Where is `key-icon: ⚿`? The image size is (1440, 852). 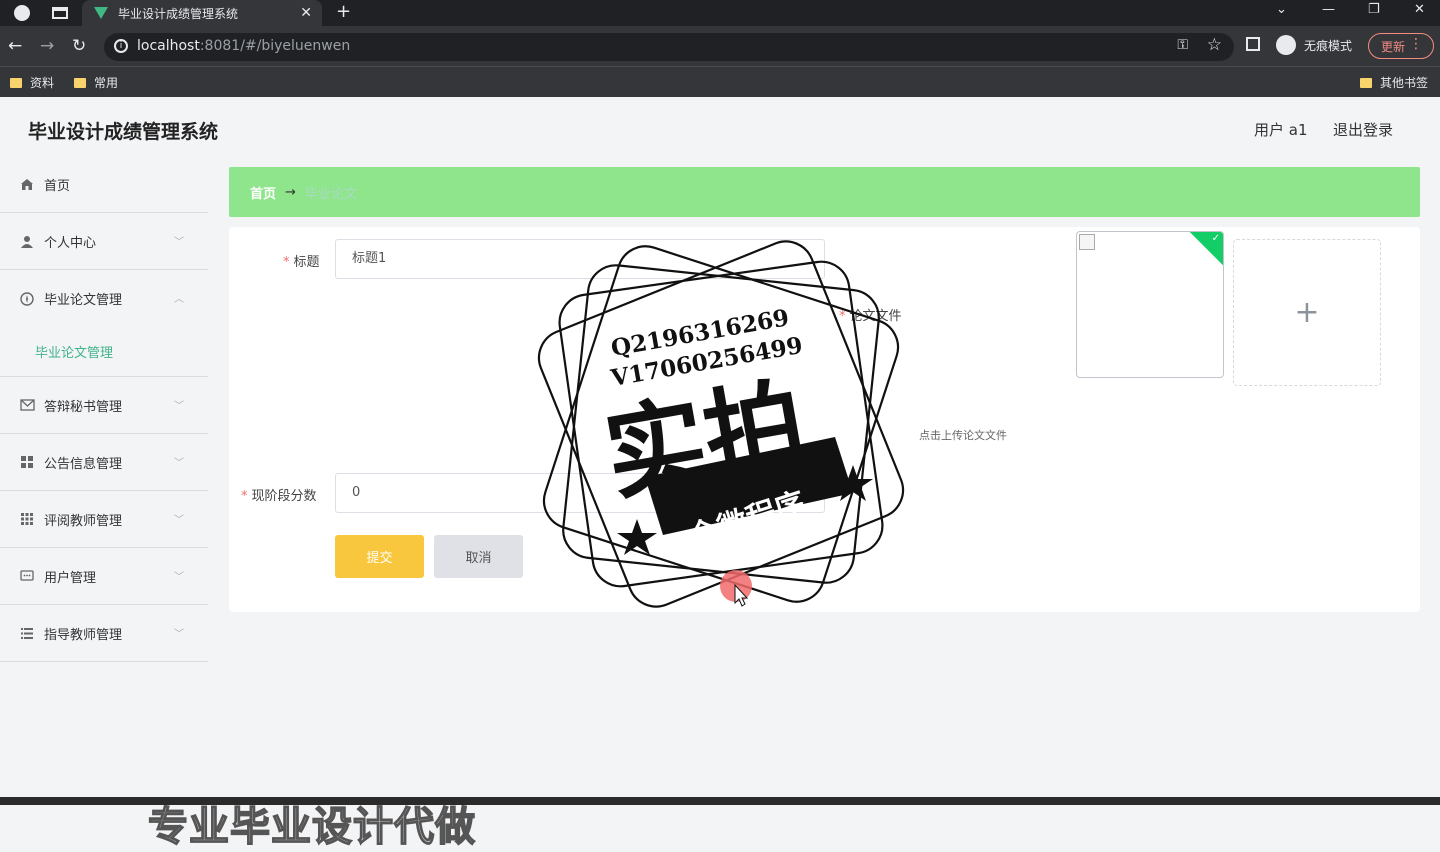 key-icon: ⚿ is located at coordinates (1182, 45).